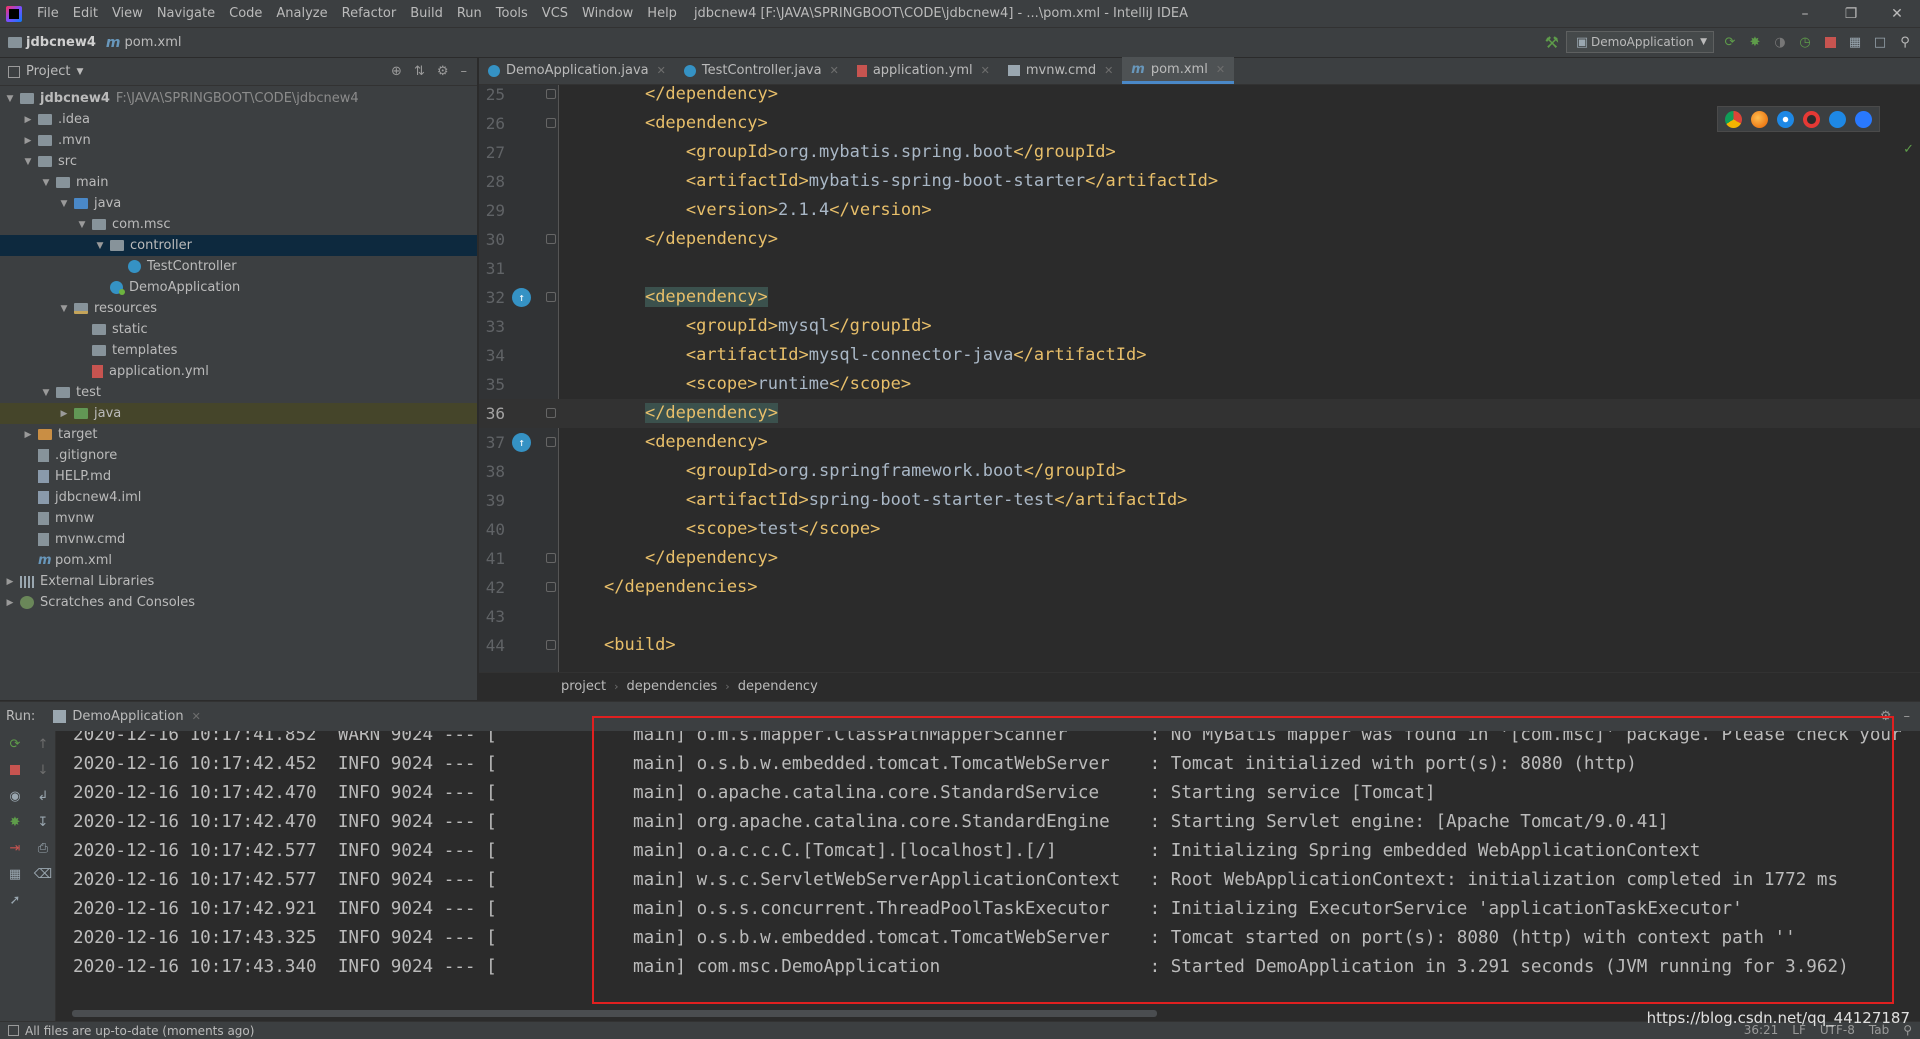 The width and height of the screenshot is (1920, 1039). What do you see at coordinates (238, 392) in the screenshot?
I see `tree-item-test: ▼ test` at bounding box center [238, 392].